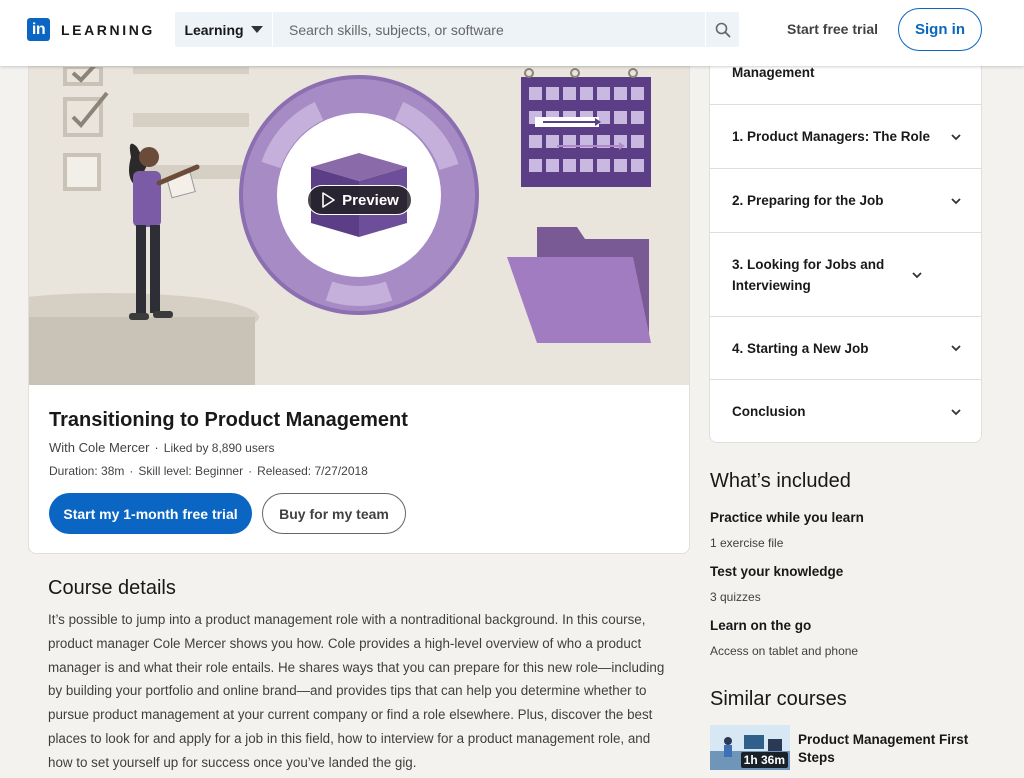 The height and width of the screenshot is (778, 1024). I want to click on toc-item-label: Conclusion, so click(769, 411).